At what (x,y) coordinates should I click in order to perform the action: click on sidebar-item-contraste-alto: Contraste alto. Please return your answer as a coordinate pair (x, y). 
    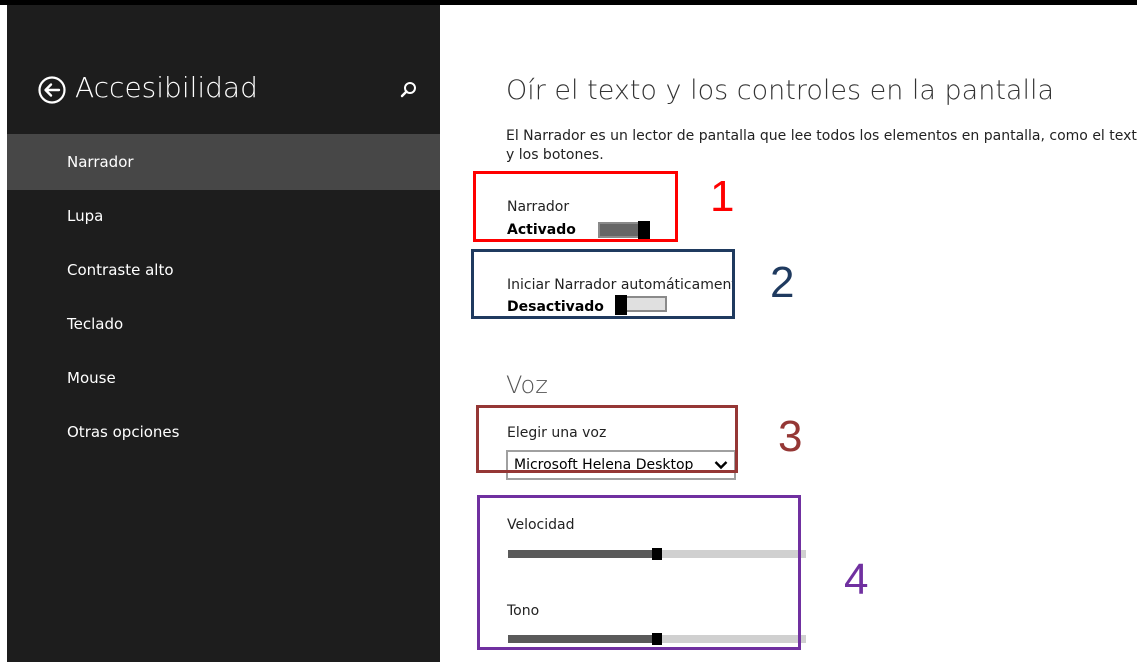
    Looking at the image, I should click on (223, 270).